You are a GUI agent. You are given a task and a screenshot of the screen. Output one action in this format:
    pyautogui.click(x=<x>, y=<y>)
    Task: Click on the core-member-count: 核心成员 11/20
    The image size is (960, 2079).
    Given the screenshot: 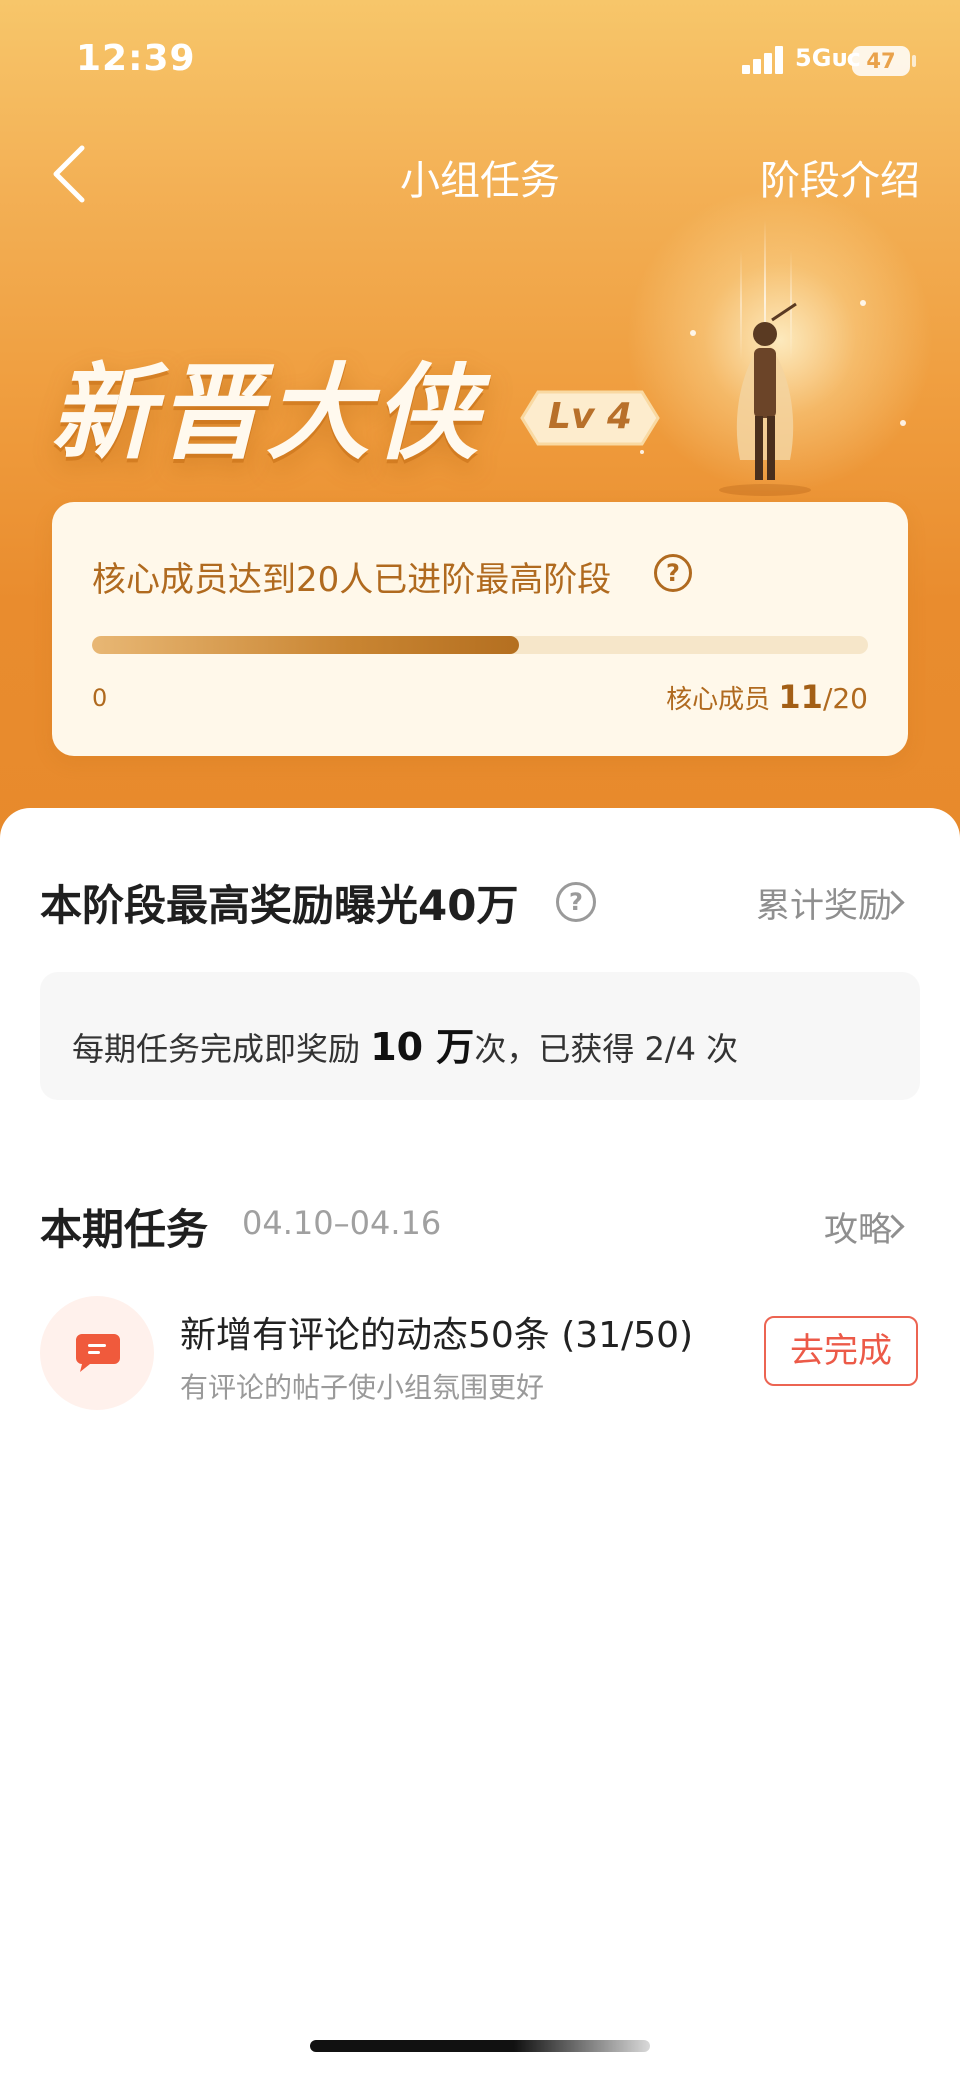 What is the action you would take?
    pyautogui.click(x=767, y=697)
    